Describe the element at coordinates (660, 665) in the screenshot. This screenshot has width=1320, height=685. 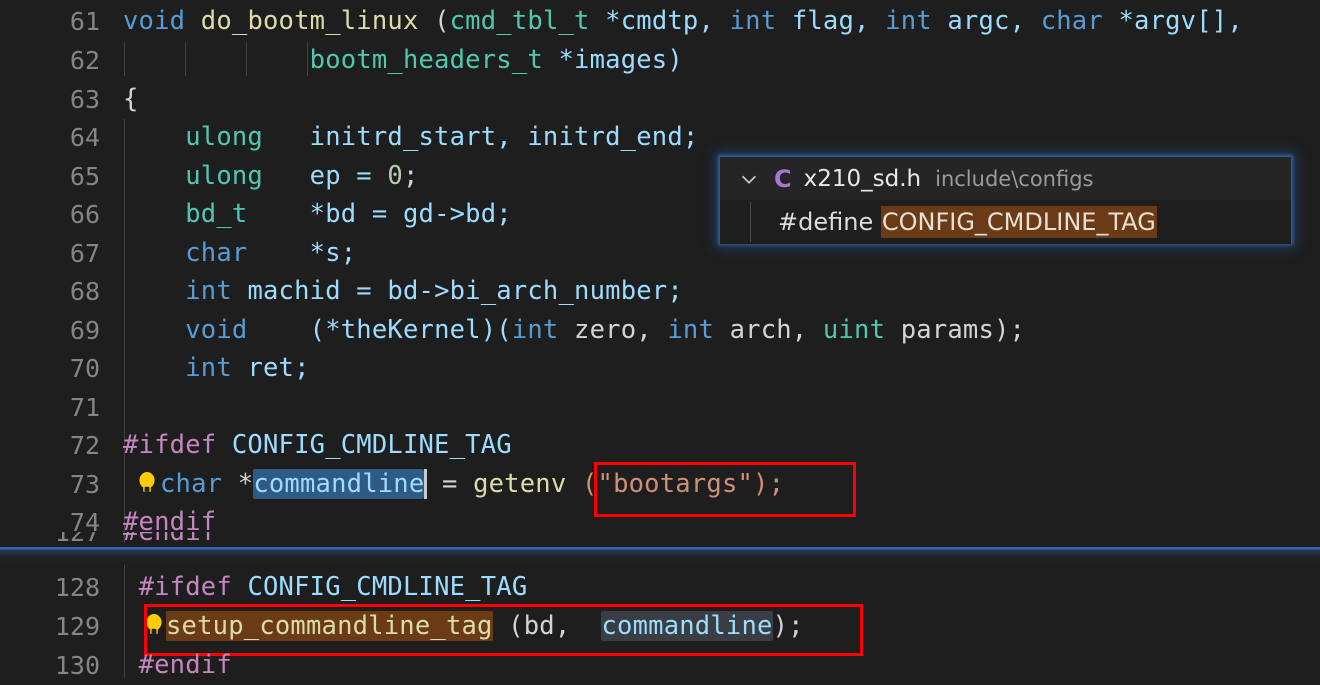
I see `code-line: 130 #endif` at that location.